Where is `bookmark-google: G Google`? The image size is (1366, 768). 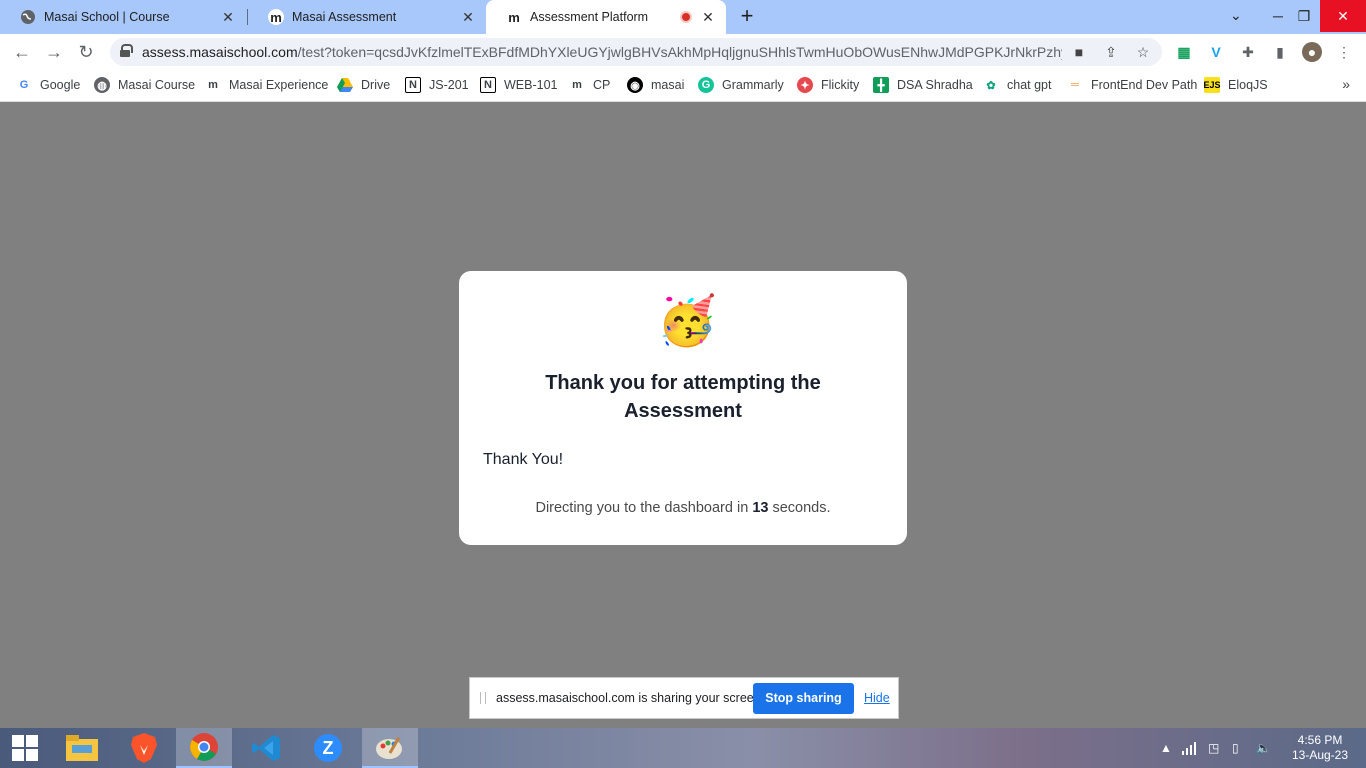 bookmark-google: G Google is located at coordinates (48, 85).